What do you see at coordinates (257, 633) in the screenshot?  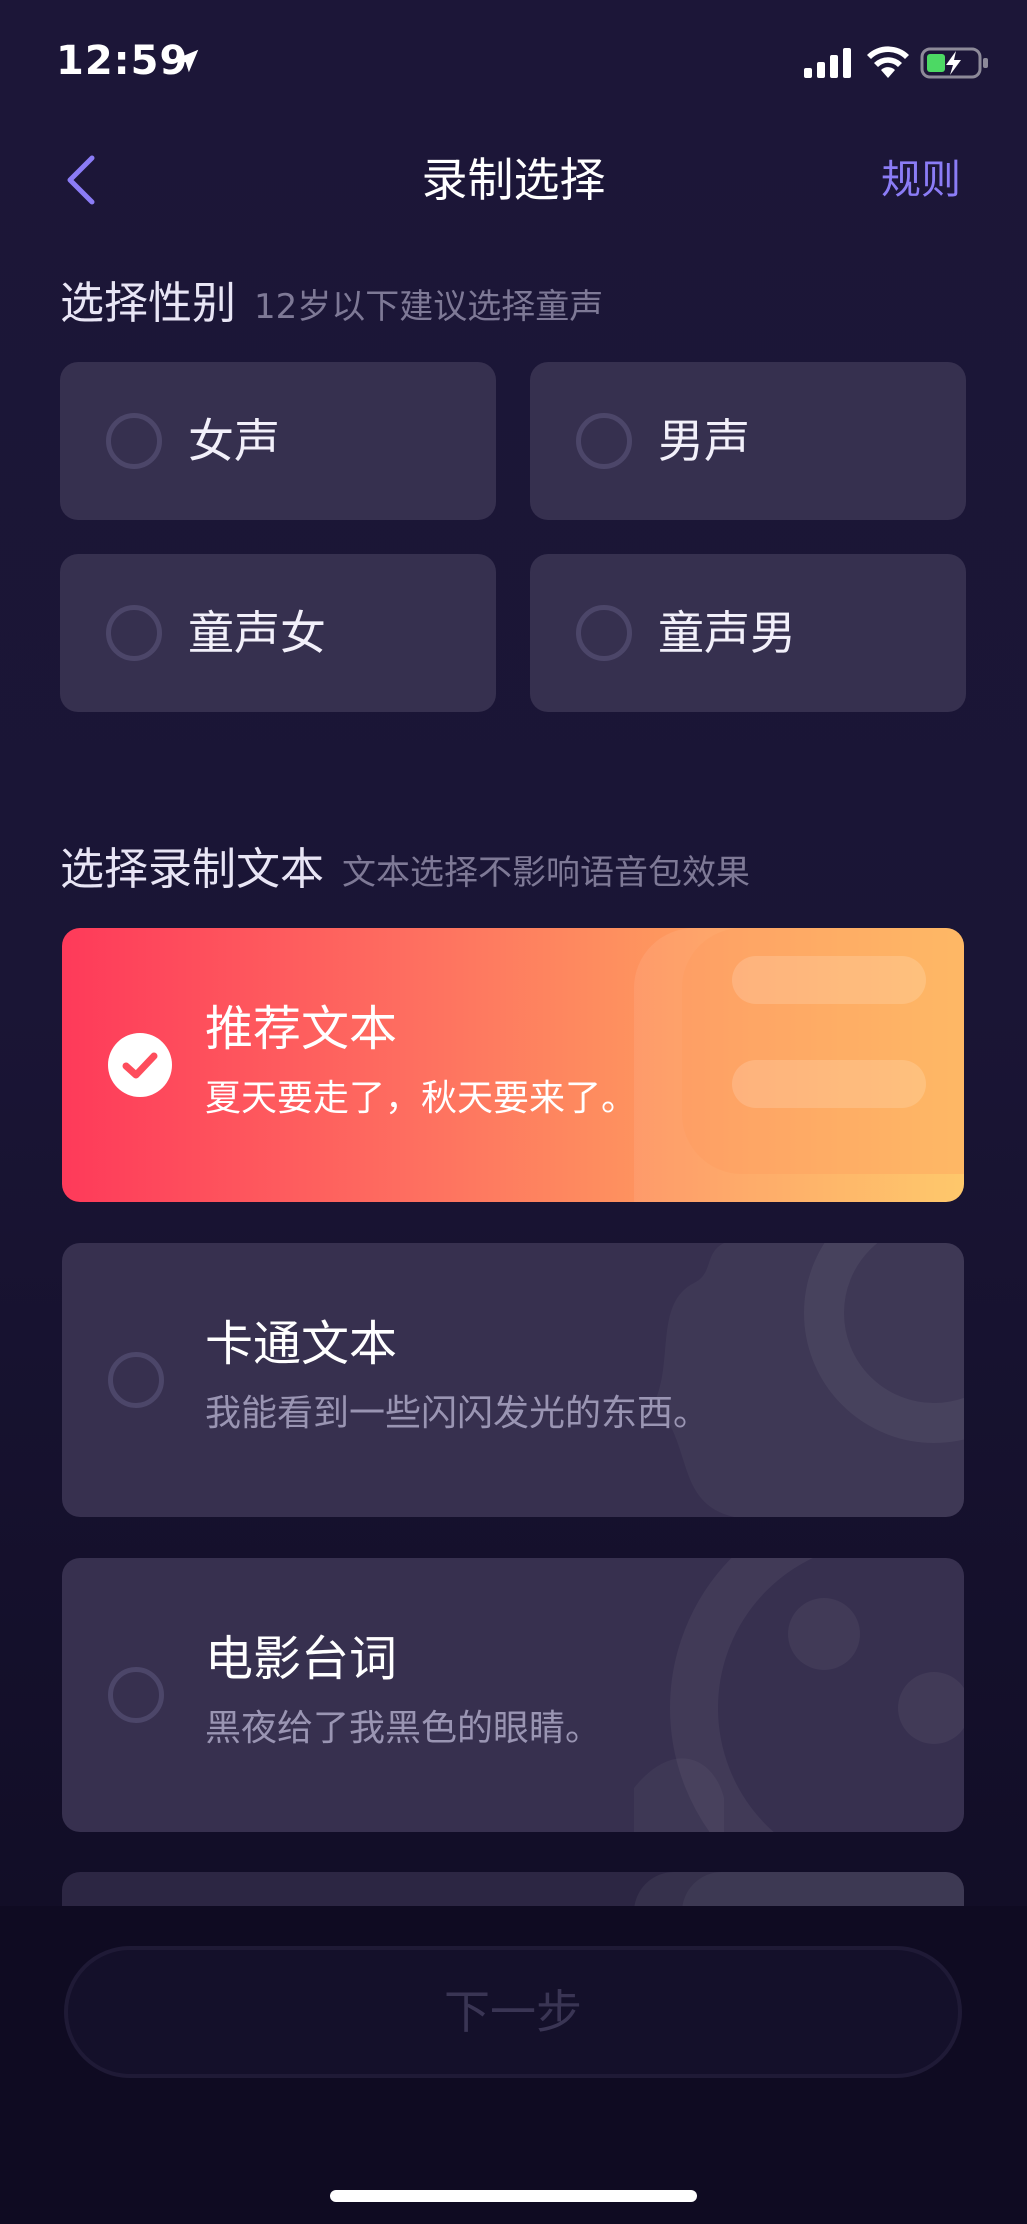 I see `gender-option-label: 童声女` at bounding box center [257, 633].